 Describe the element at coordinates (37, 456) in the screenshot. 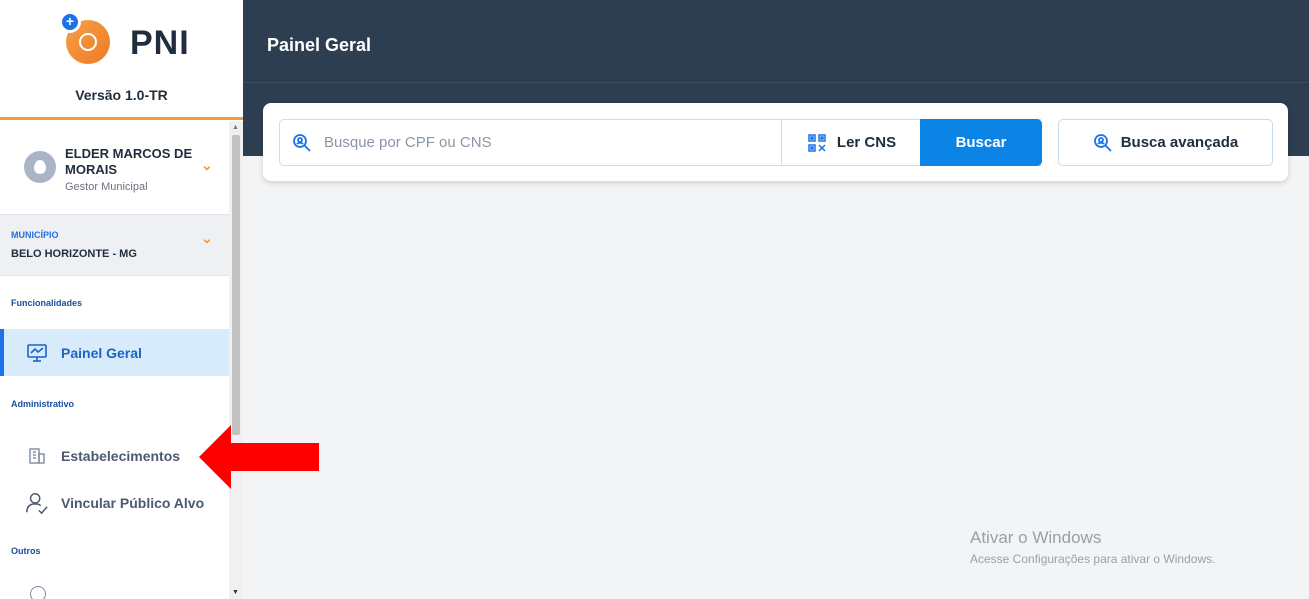

I see `building-icon` at that location.